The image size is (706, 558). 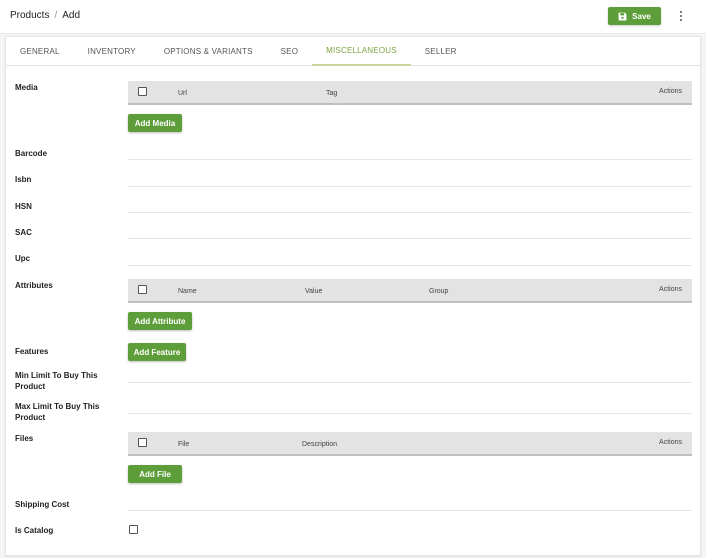 I want to click on breadcrumb-current: Add, so click(x=71, y=15).